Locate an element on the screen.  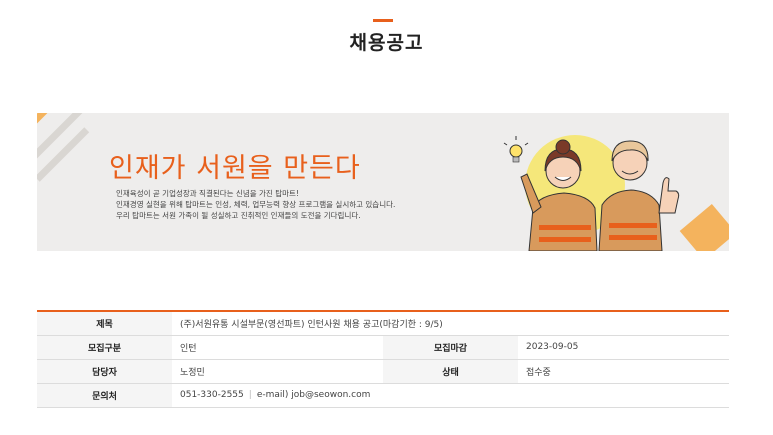
status-value: 접수중 is located at coordinates (623, 371).